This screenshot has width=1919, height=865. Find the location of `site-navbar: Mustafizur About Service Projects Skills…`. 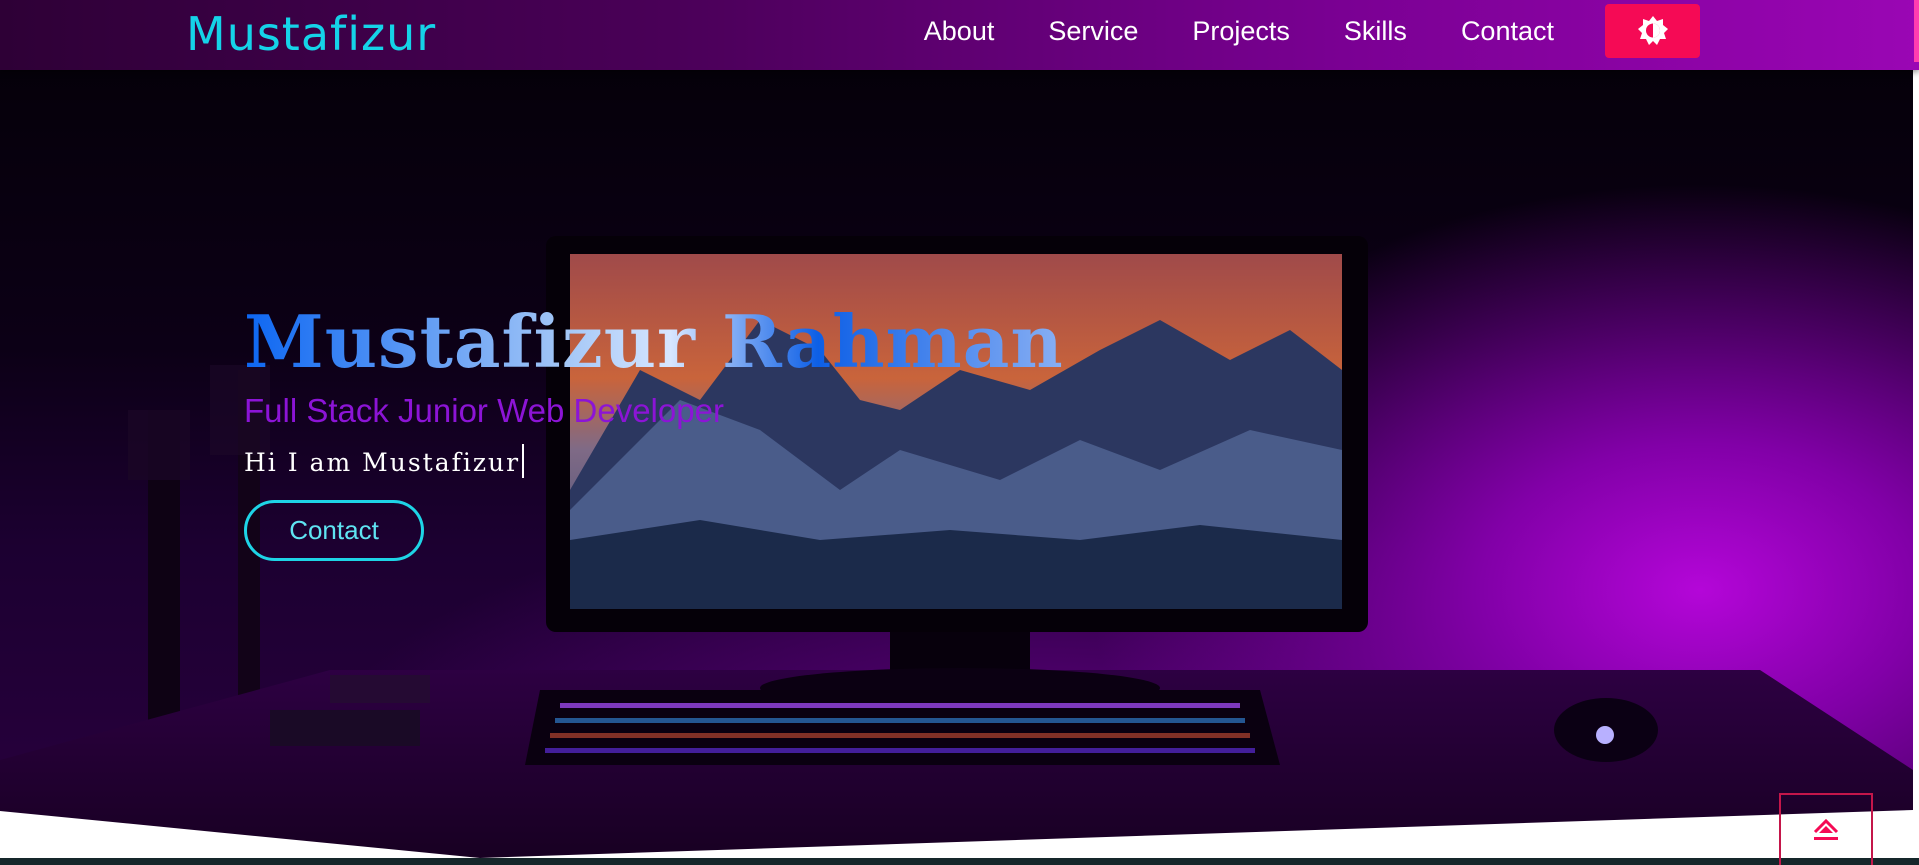

site-navbar: Mustafizur About Service Projects Skills… is located at coordinates (959, 35).